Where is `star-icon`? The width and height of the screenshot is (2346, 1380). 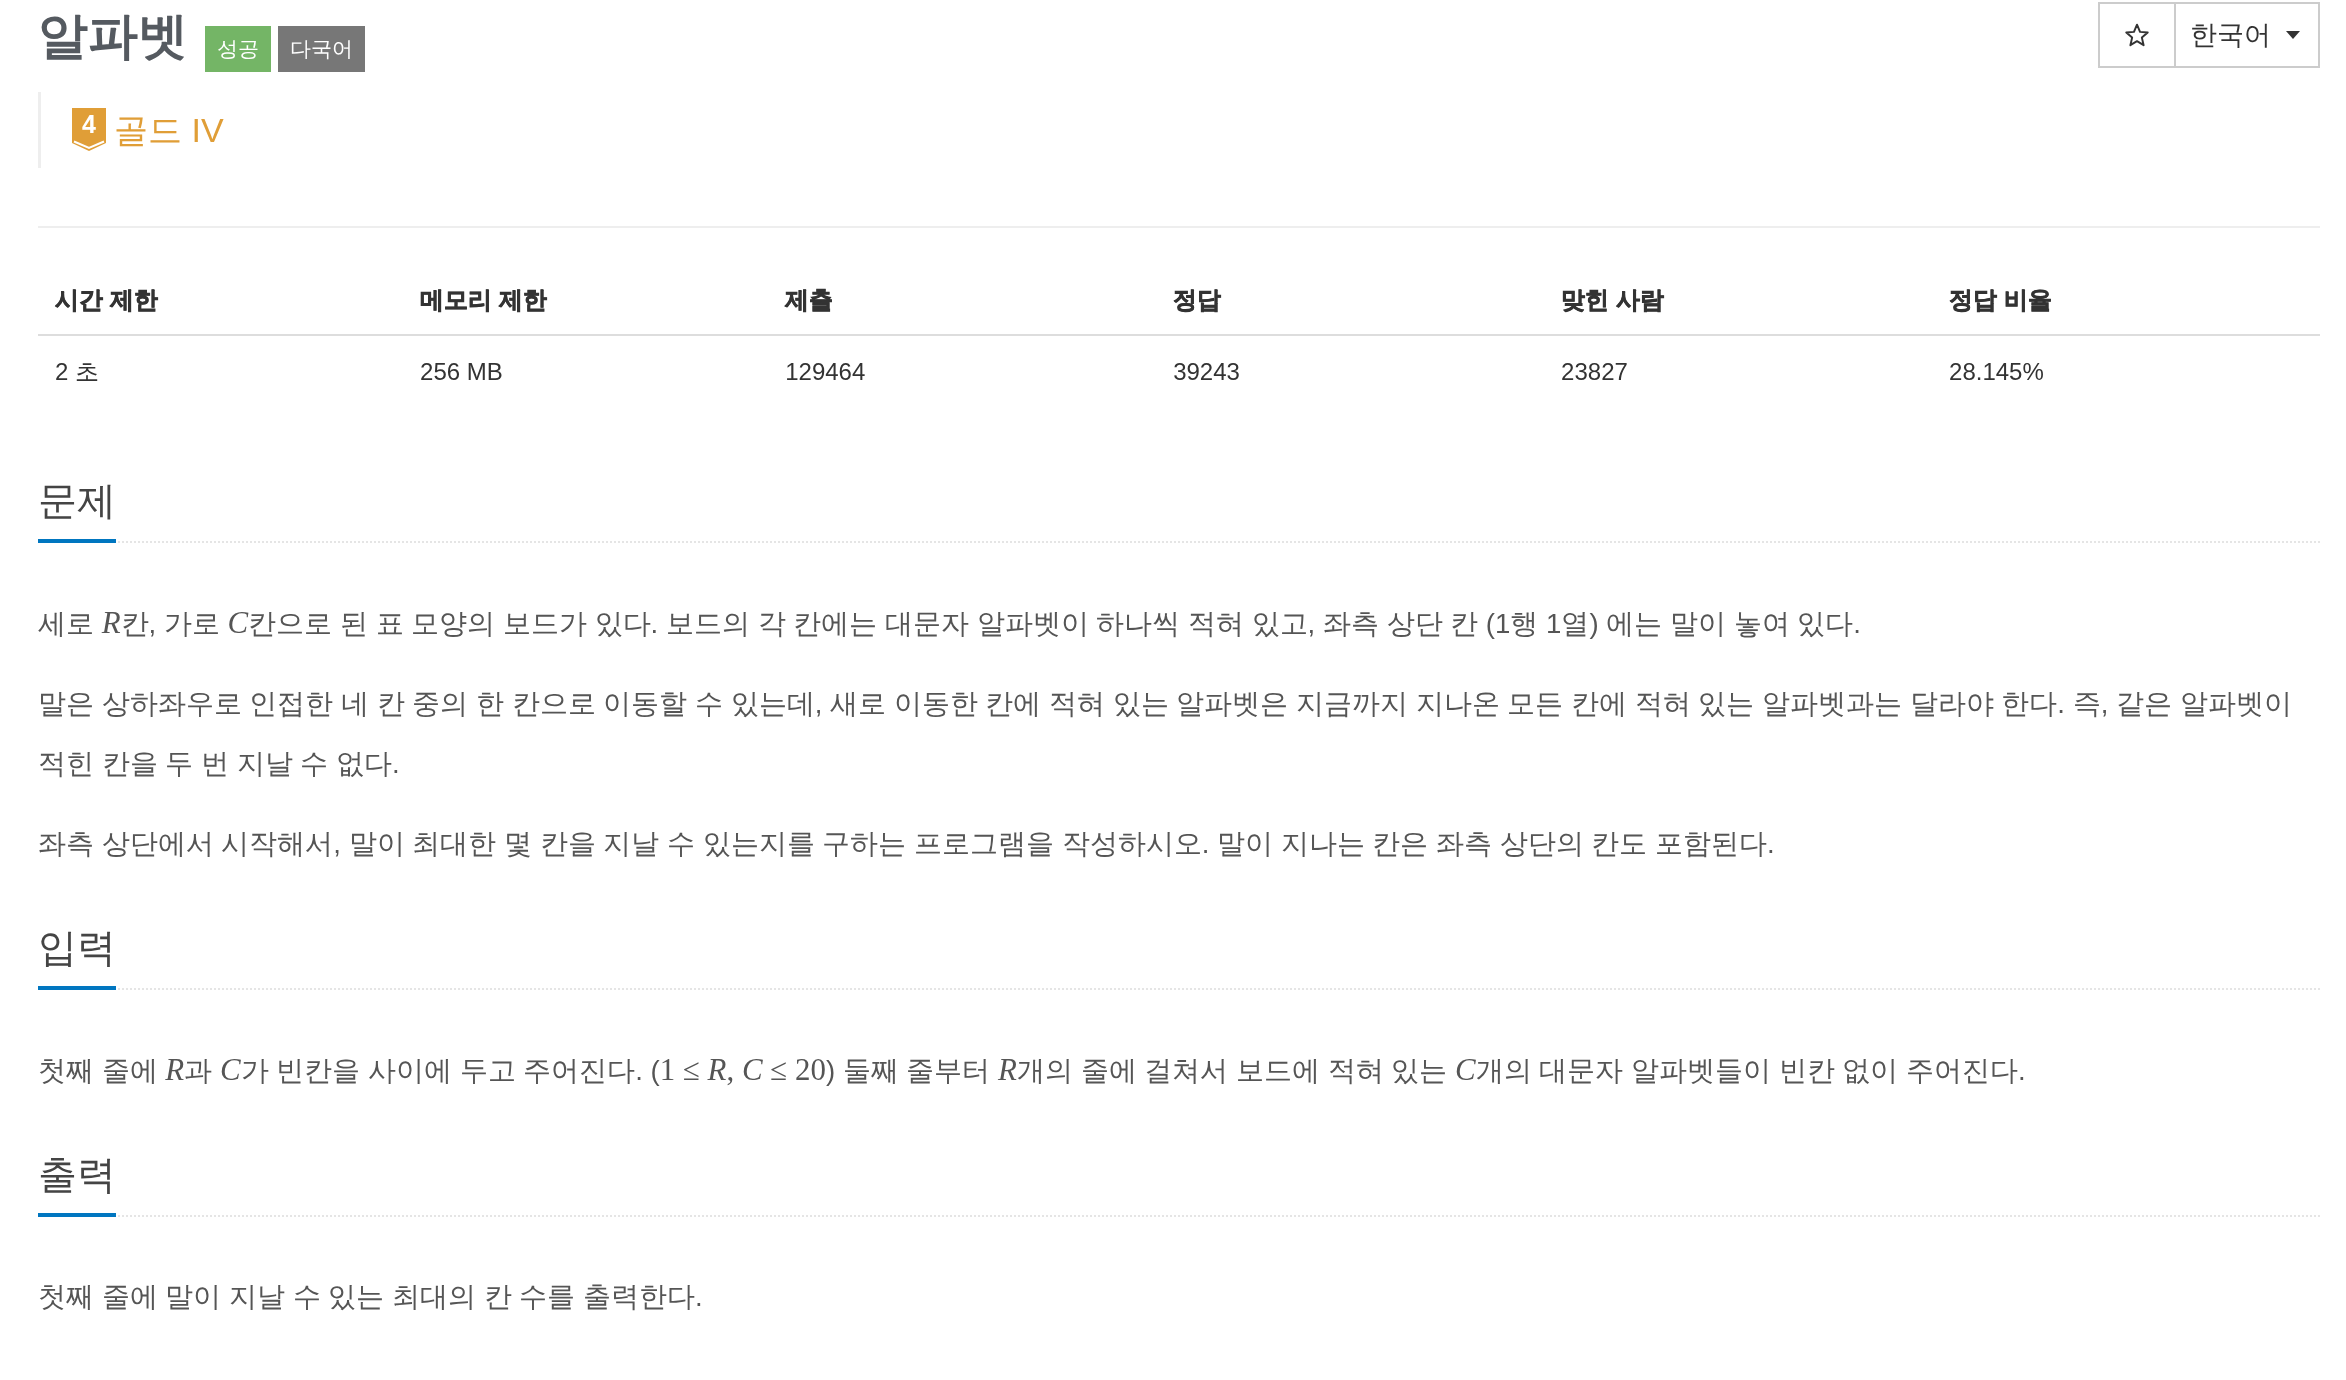 star-icon is located at coordinates (2137, 35).